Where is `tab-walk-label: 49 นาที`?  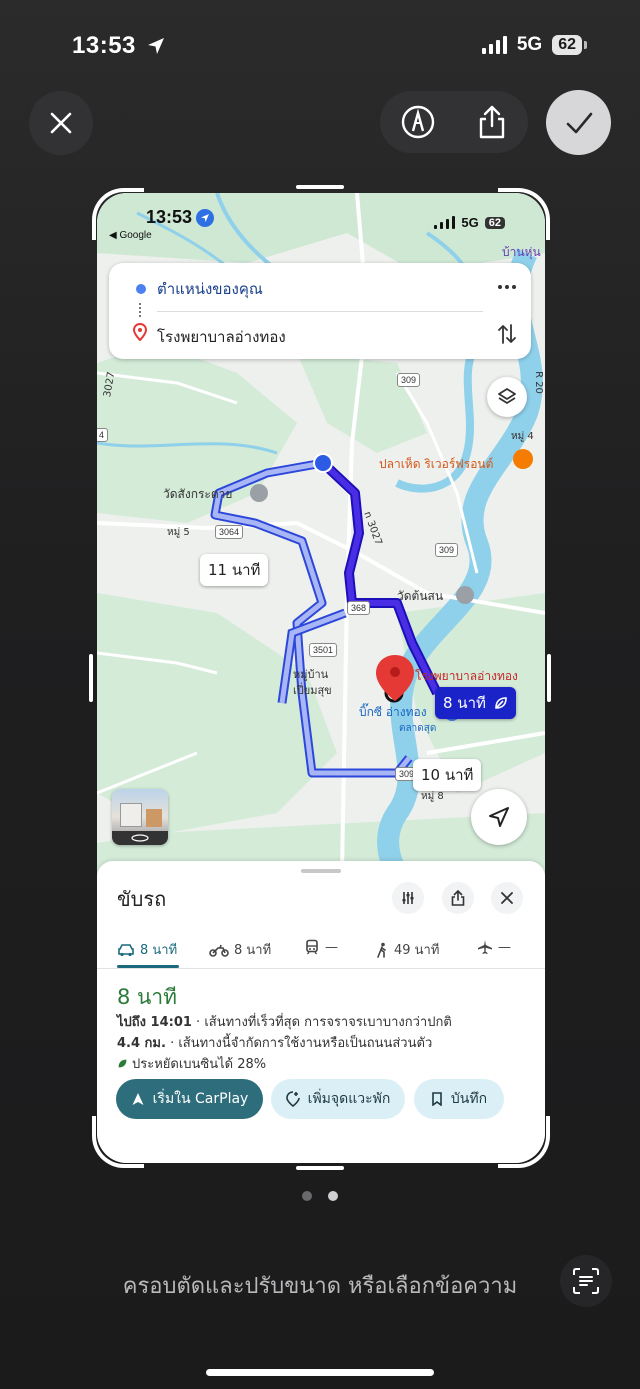 tab-walk-label: 49 นาที is located at coordinates (417, 950).